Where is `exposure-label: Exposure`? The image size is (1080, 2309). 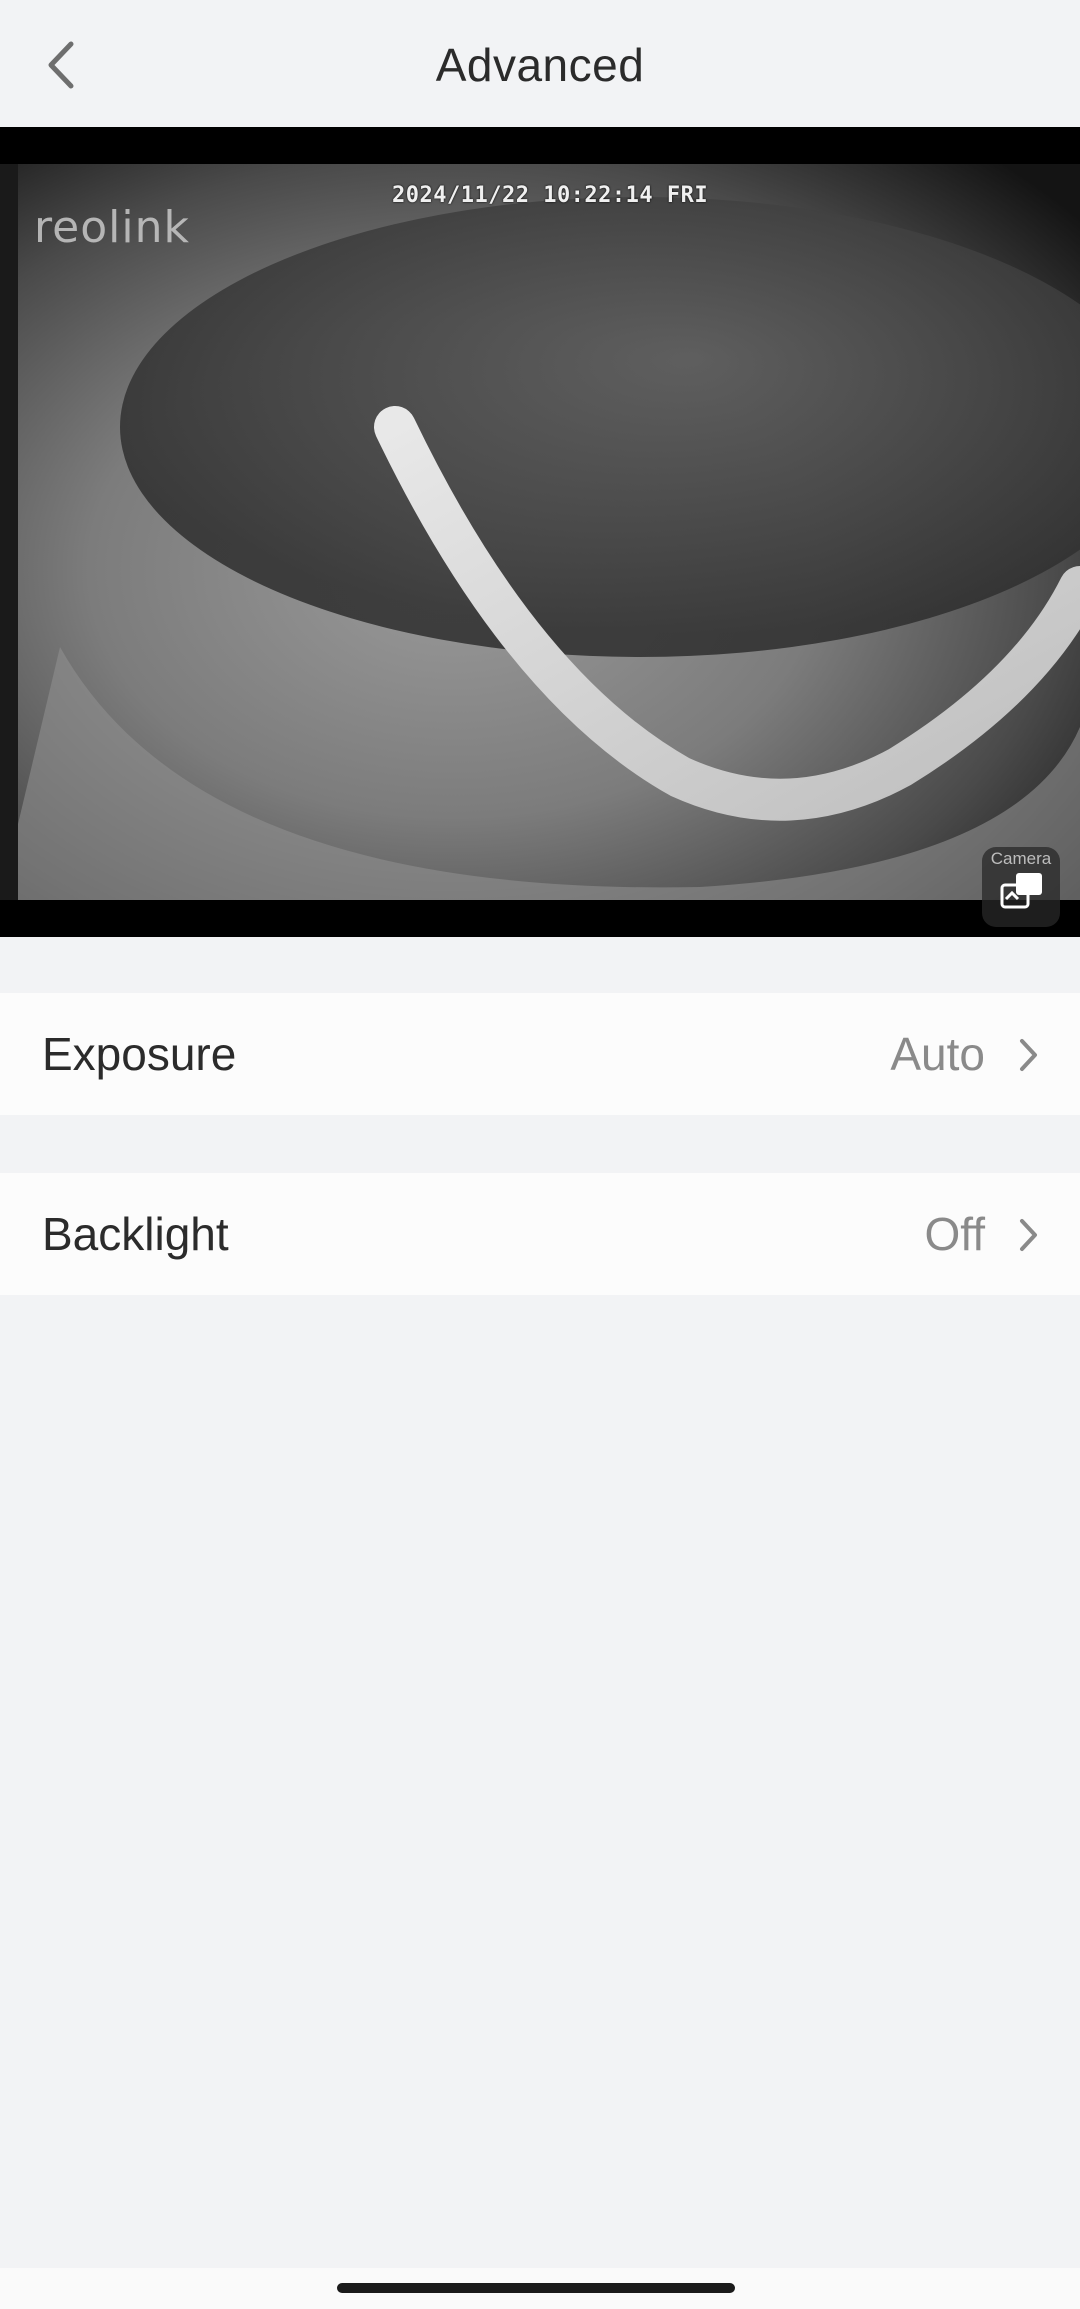 exposure-label: Exposure is located at coordinates (139, 1054).